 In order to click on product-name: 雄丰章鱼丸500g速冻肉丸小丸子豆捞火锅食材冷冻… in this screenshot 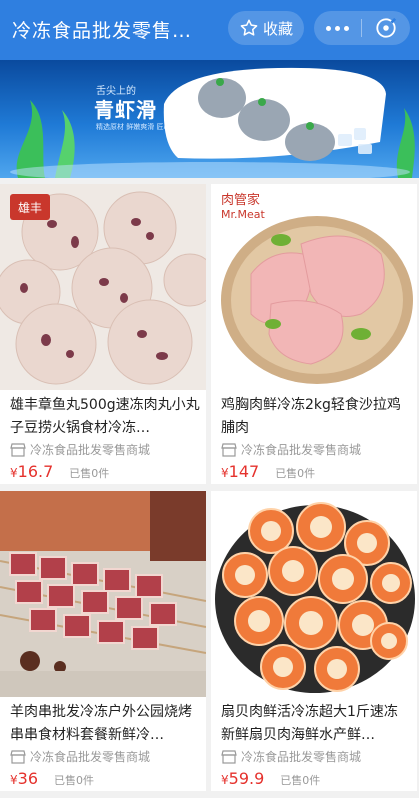, I will do `click(105, 417)`.